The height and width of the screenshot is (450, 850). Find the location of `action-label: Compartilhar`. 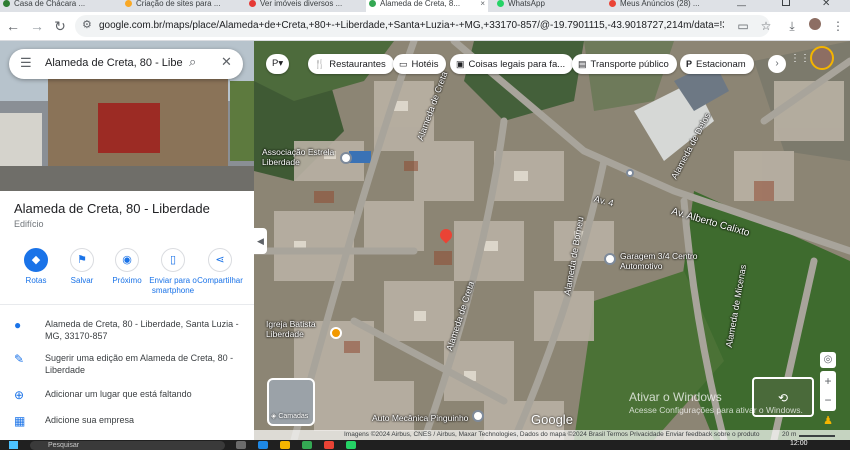

action-label: Compartilhar is located at coordinates (220, 280).